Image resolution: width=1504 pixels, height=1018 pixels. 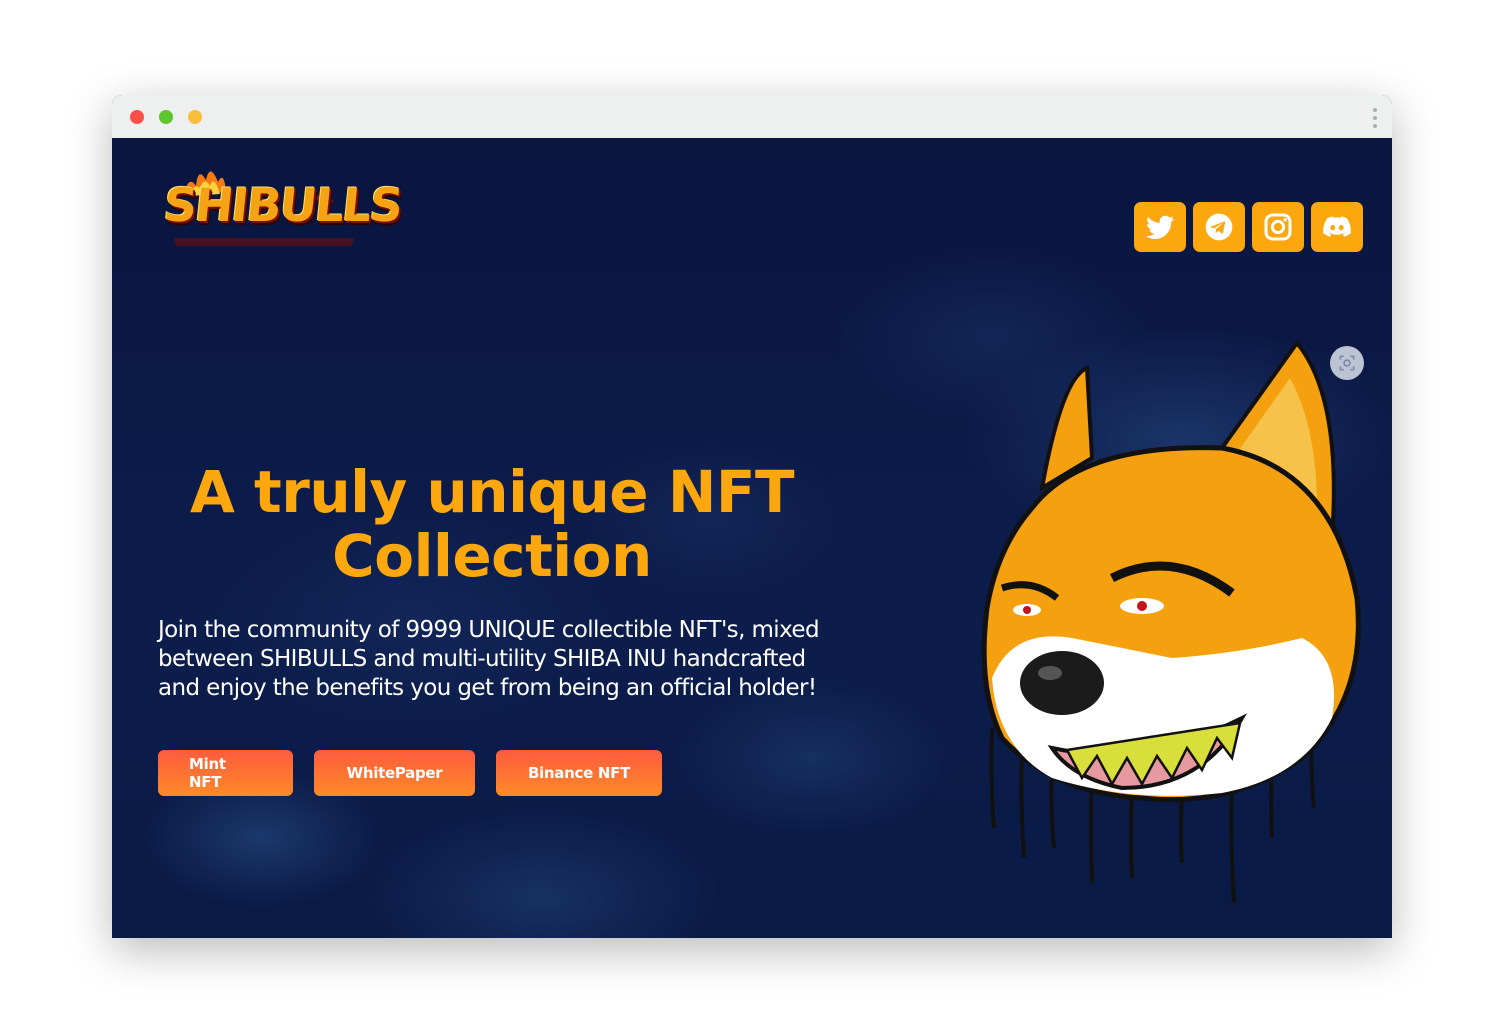 I want to click on hero-buttons: Mint NFT WhitePaper Binance NFT, so click(x=410, y=773).